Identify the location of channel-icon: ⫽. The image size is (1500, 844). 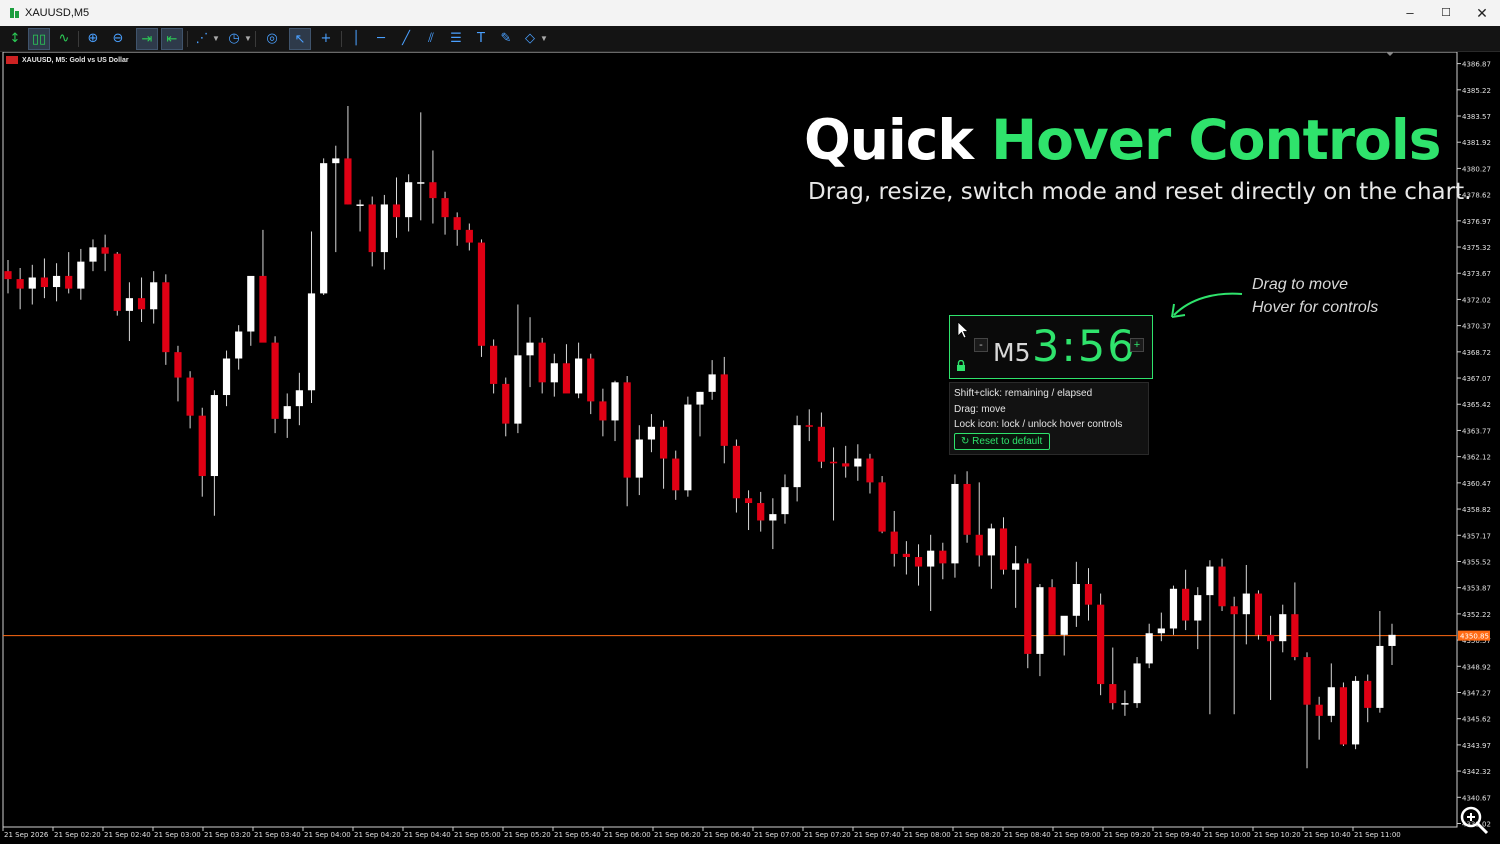
(431, 39).